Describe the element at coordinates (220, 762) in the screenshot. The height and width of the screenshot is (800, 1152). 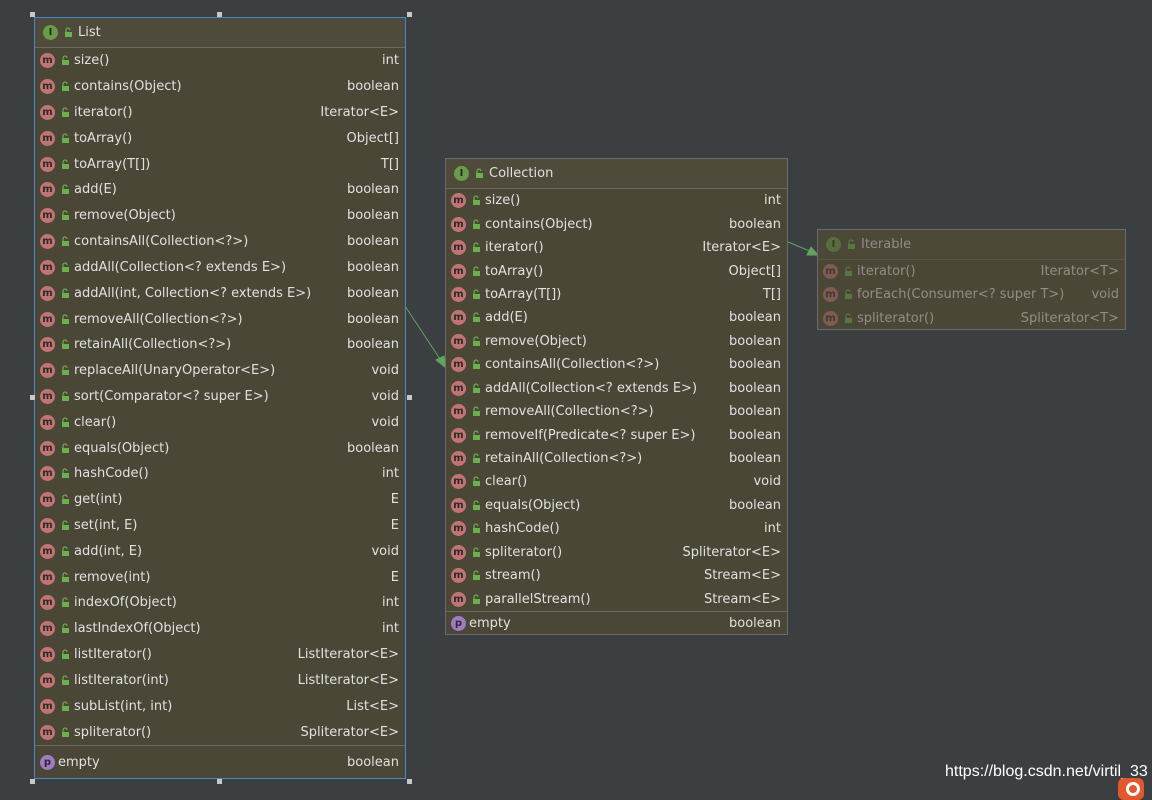
I see `list-property-row: p empty boolean` at that location.